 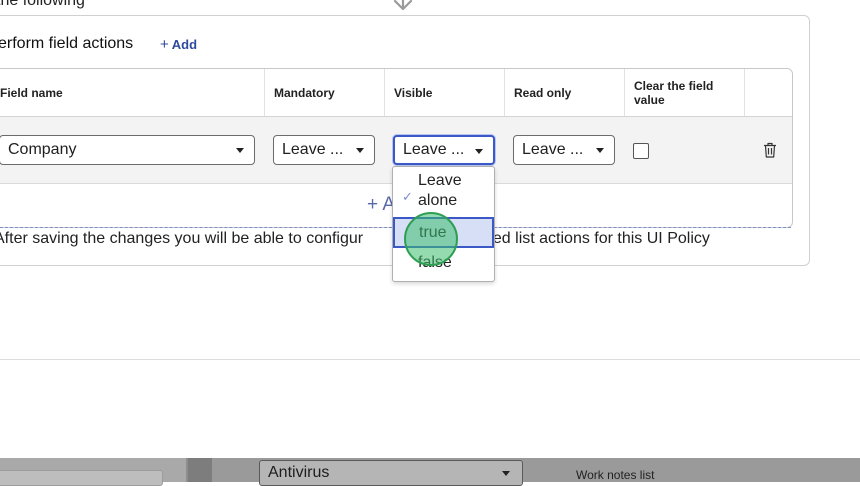 What do you see at coordinates (431, 239) in the screenshot?
I see `click-indicator` at bounding box center [431, 239].